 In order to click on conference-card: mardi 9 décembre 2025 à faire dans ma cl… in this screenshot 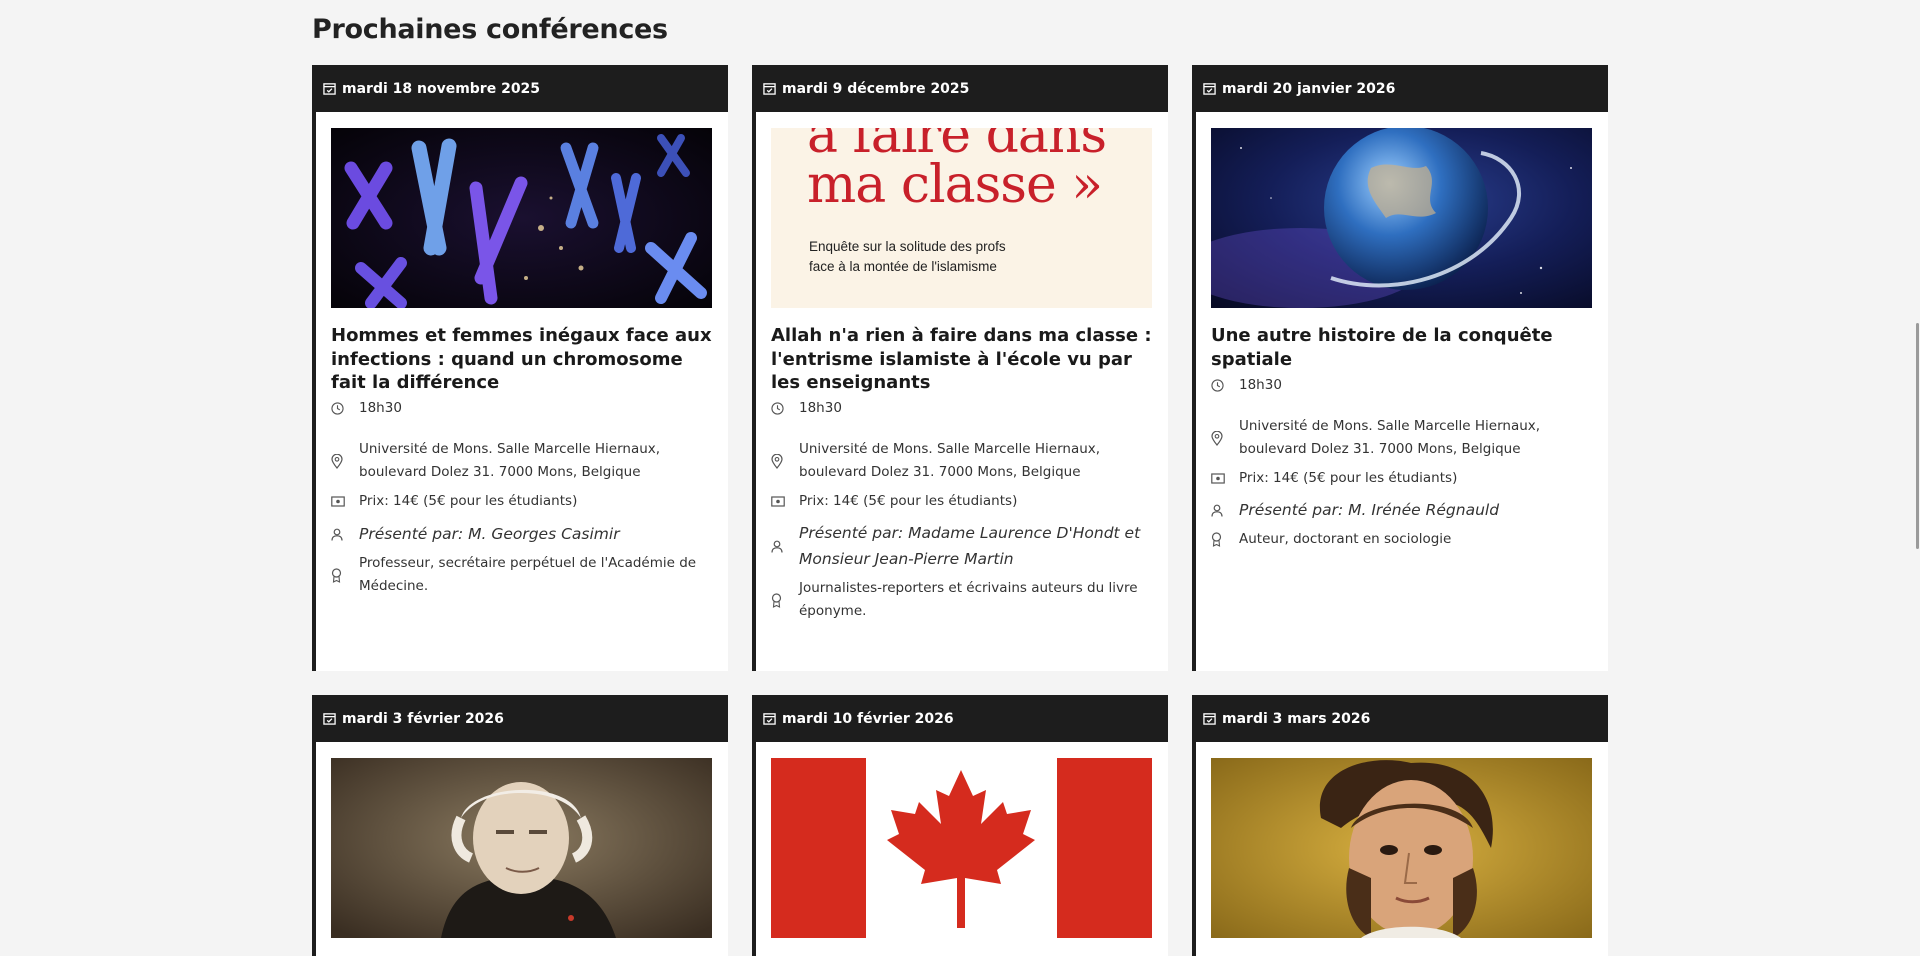, I will do `click(960, 368)`.